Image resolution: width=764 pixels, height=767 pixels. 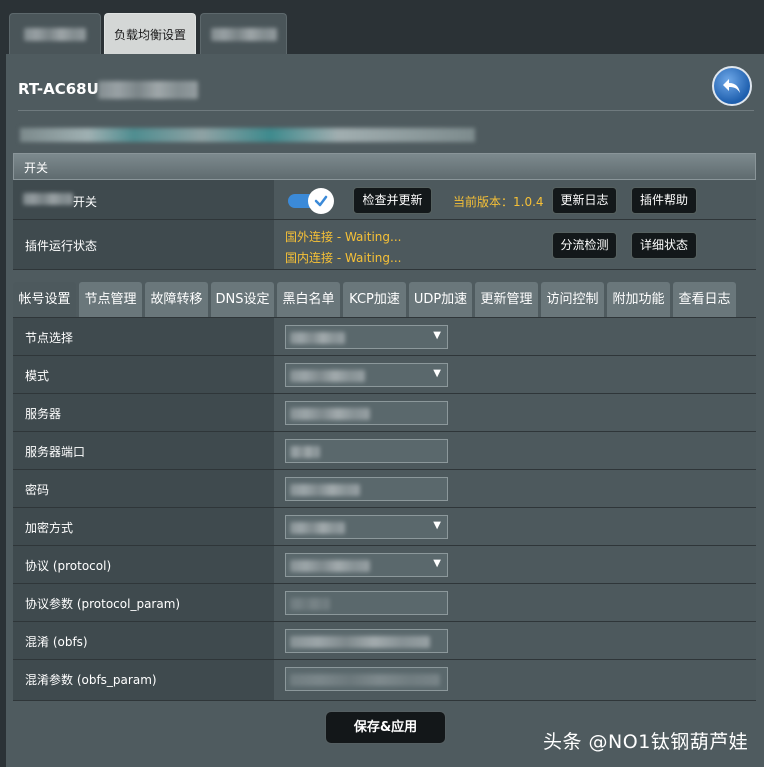 I want to click on check-icon, so click(x=321, y=201).